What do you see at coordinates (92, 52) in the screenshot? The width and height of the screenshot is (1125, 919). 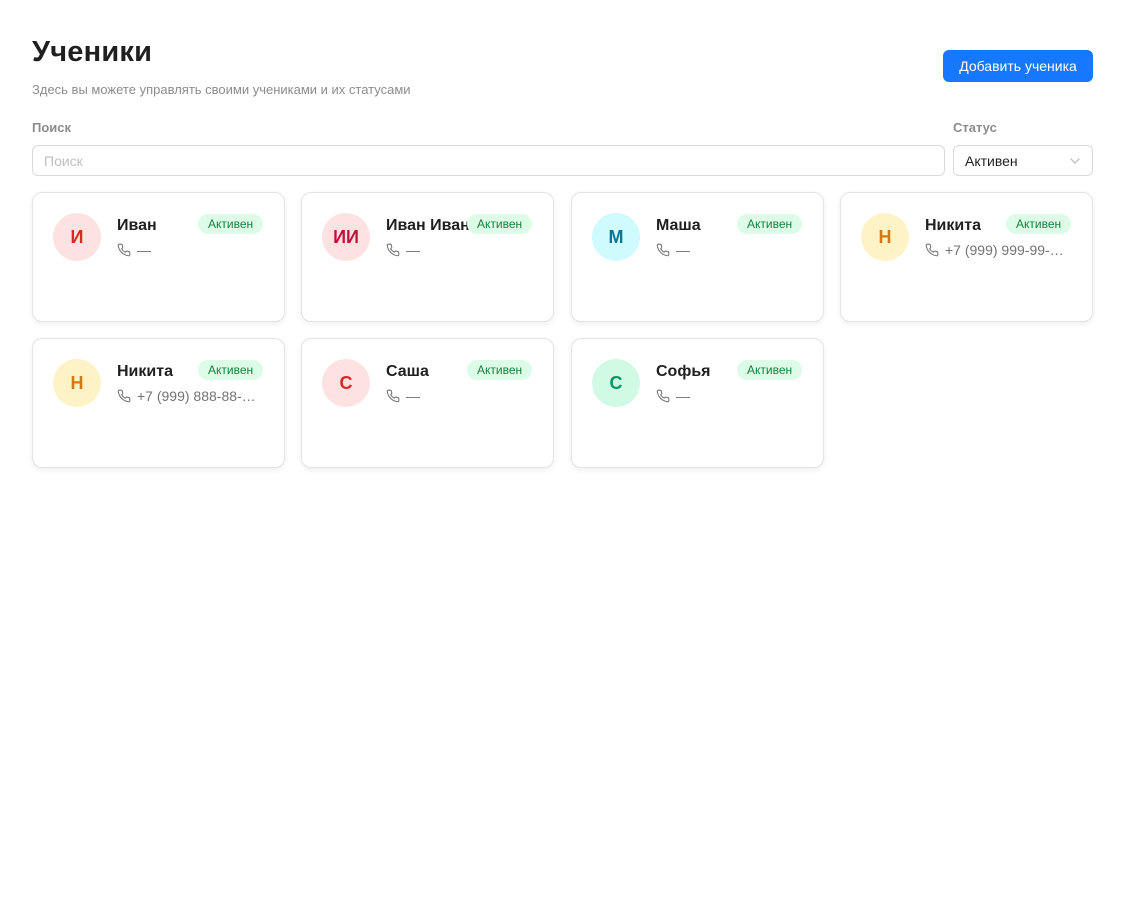 I see `page-title: Ученики` at bounding box center [92, 52].